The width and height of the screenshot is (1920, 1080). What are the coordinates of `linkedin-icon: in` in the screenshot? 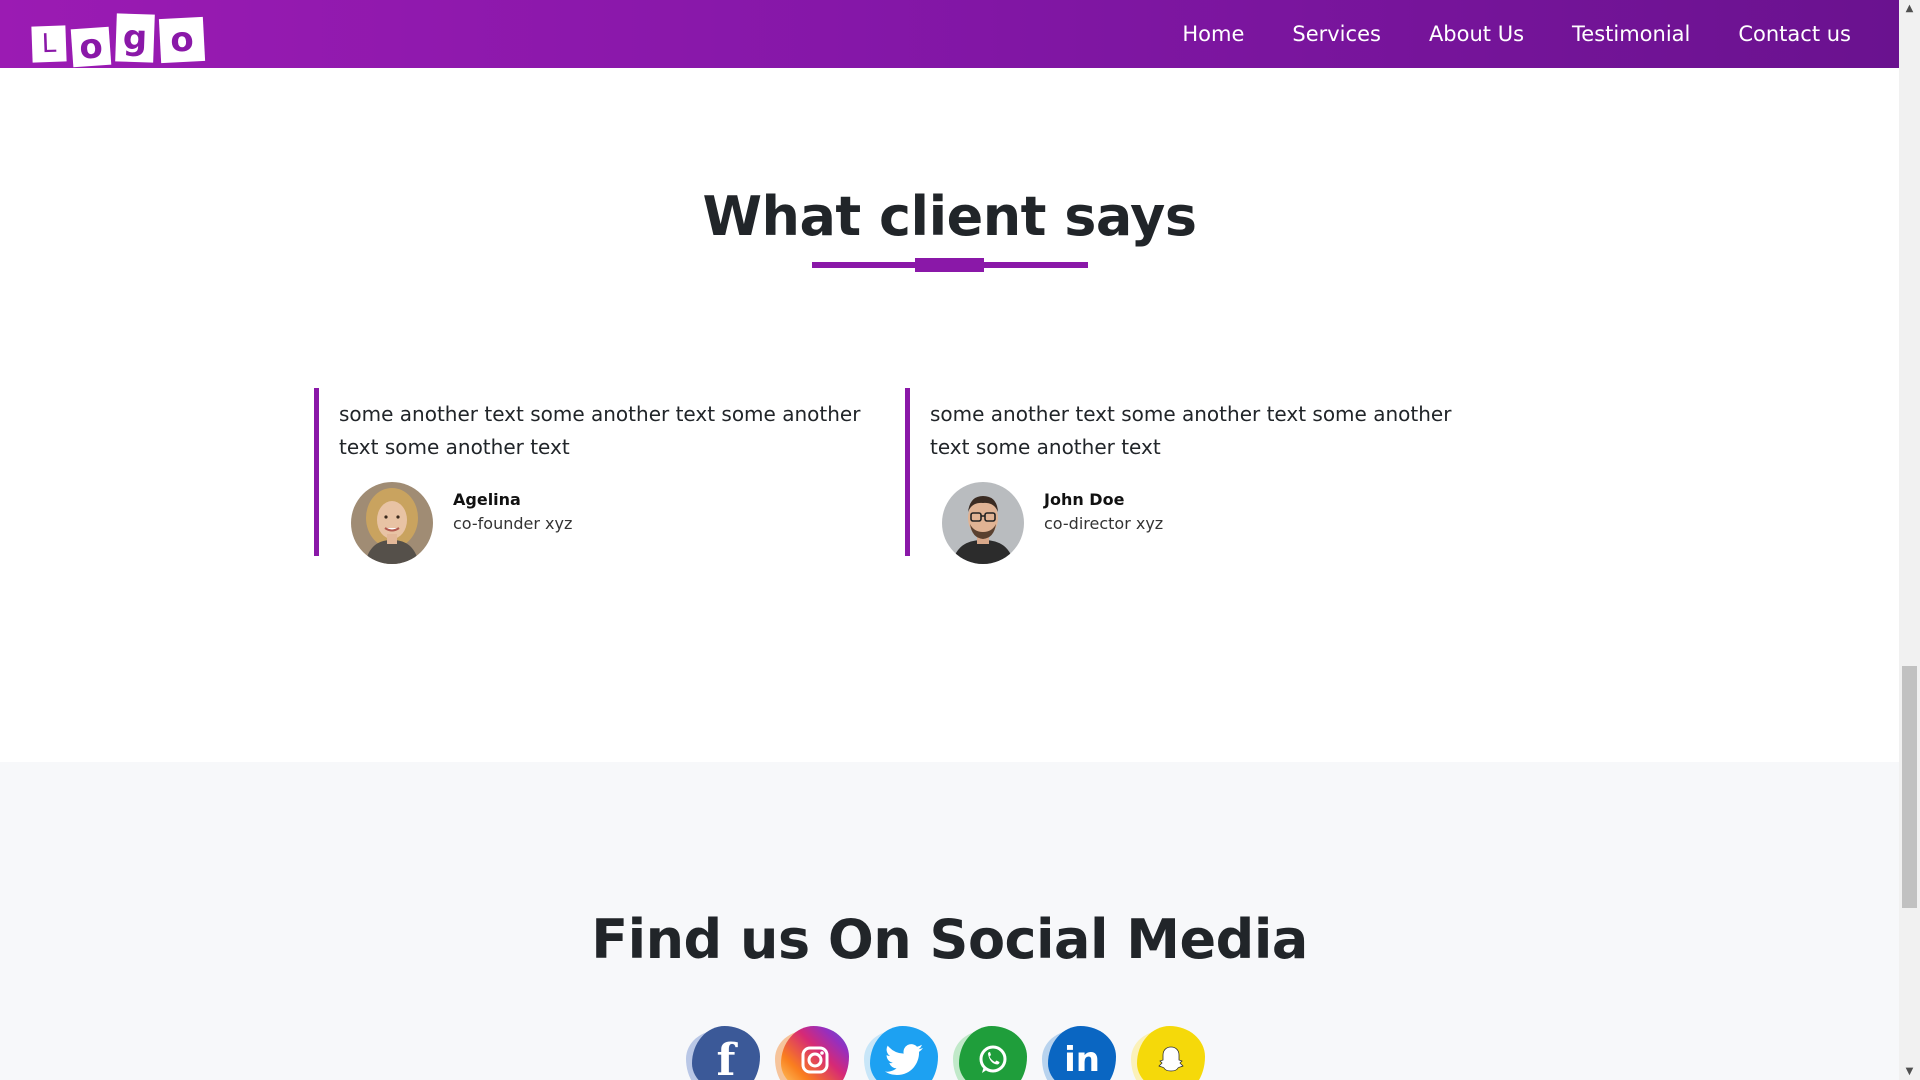 It's located at (1079, 1053).